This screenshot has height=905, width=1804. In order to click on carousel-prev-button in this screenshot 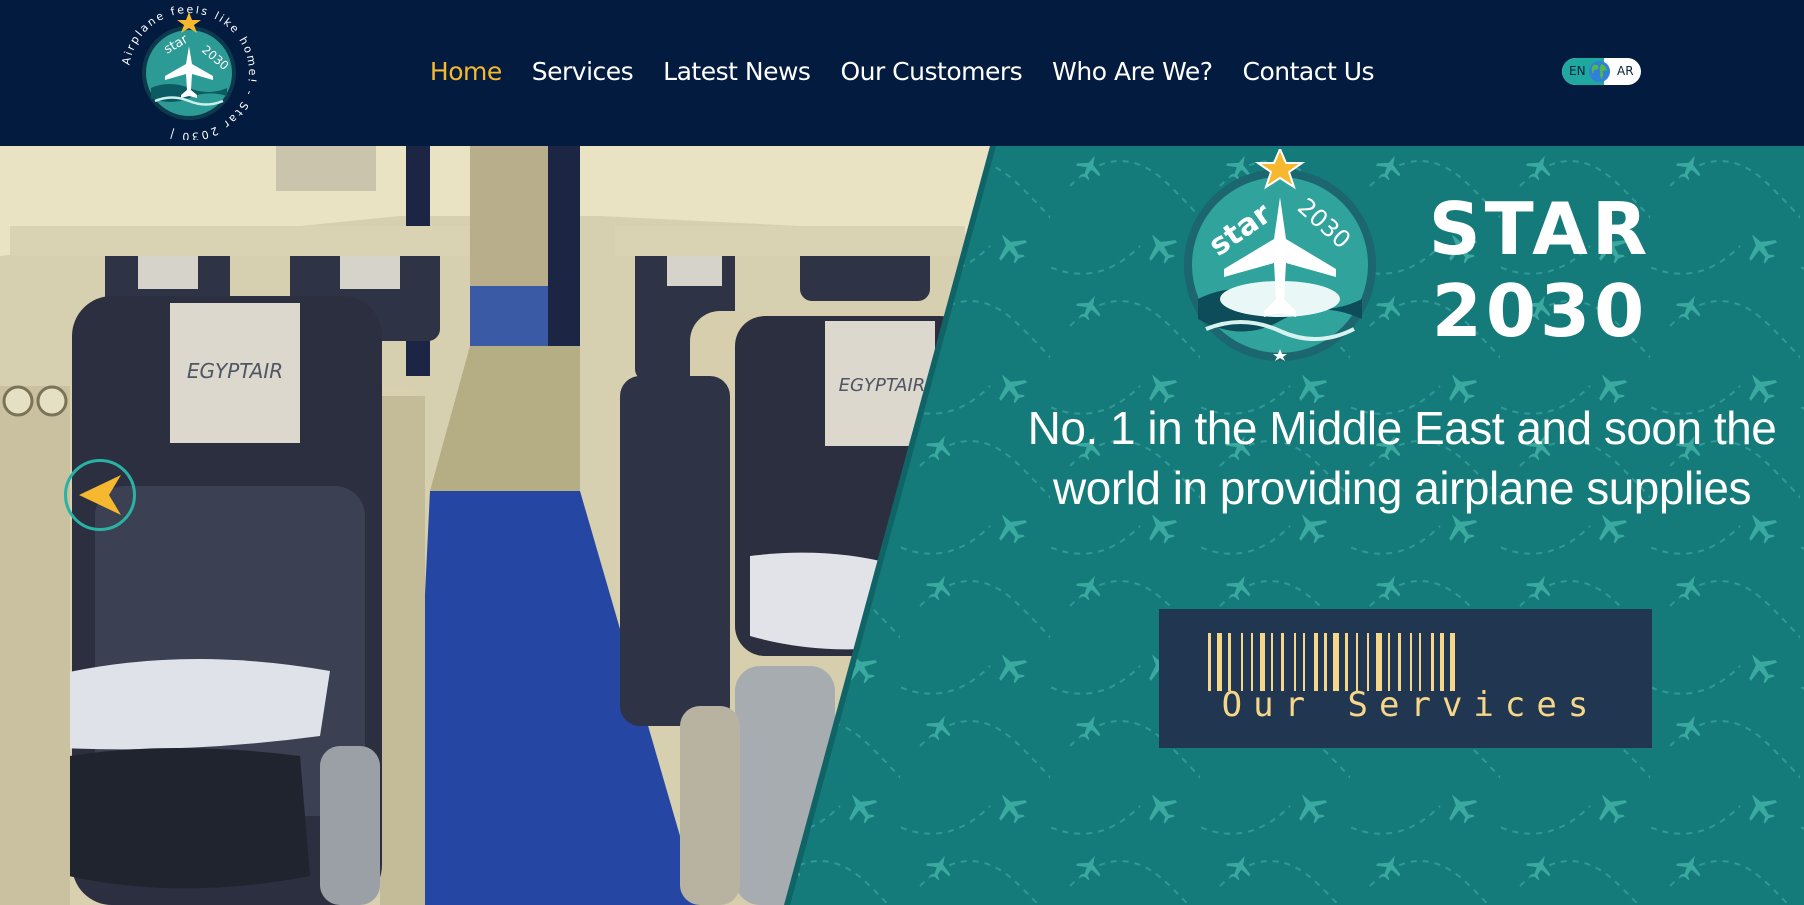, I will do `click(100, 495)`.